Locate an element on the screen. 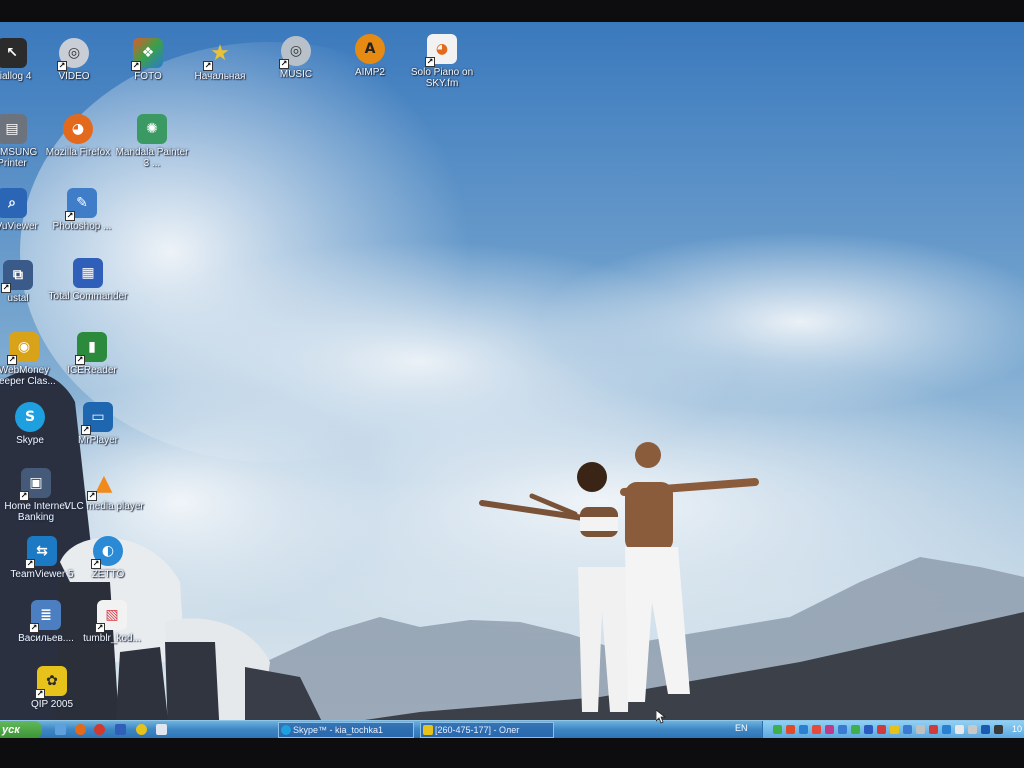  desktop-icon-firefox: ◕ Mozilla Firefox is located at coordinates (78, 136).